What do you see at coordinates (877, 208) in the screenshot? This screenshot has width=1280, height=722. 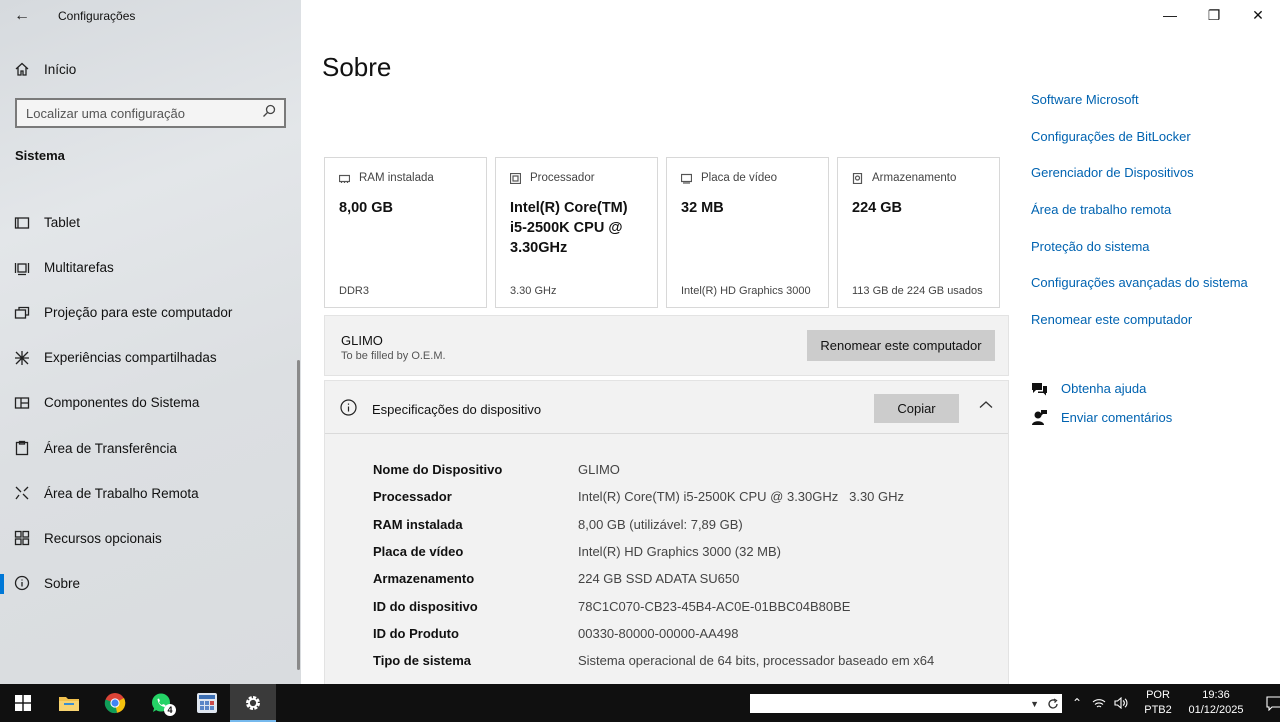 I see `card-value: 224 GB` at bounding box center [877, 208].